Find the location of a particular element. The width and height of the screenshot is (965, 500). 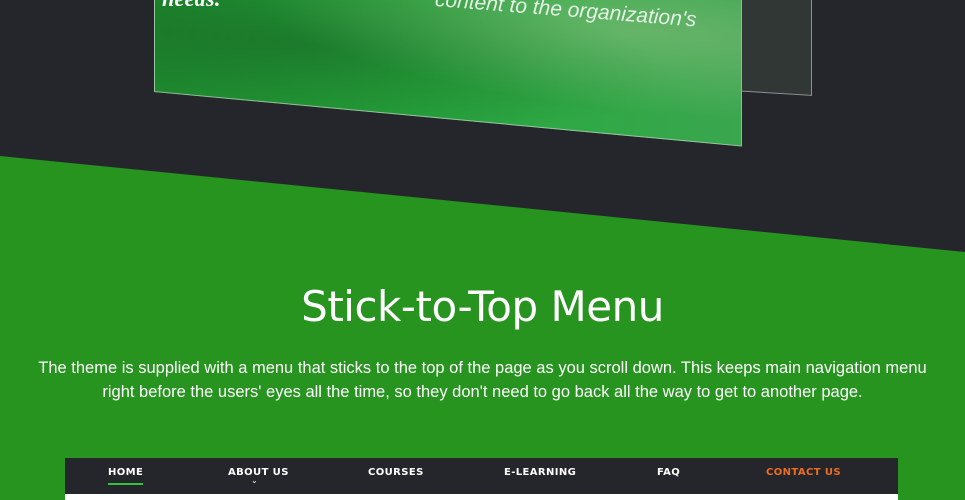

menu-item-e-learning: E-LEARNING is located at coordinates (540, 472).